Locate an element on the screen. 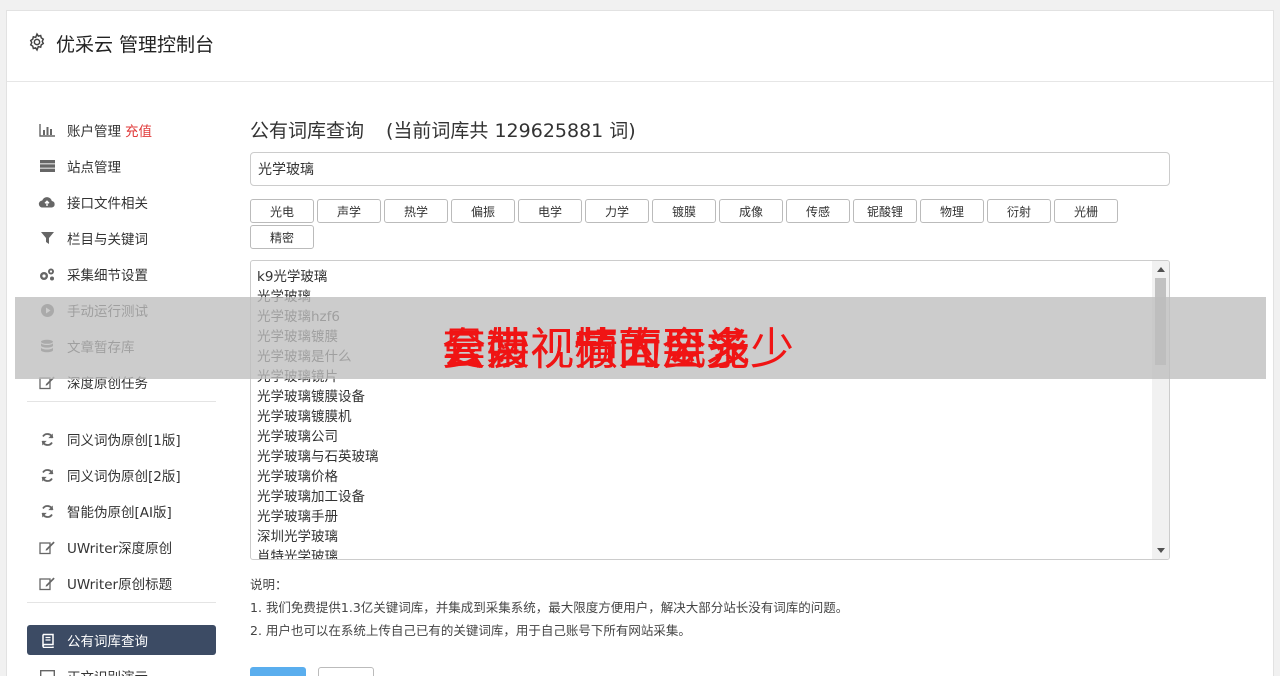  tag-button: 力学 is located at coordinates (617, 211).